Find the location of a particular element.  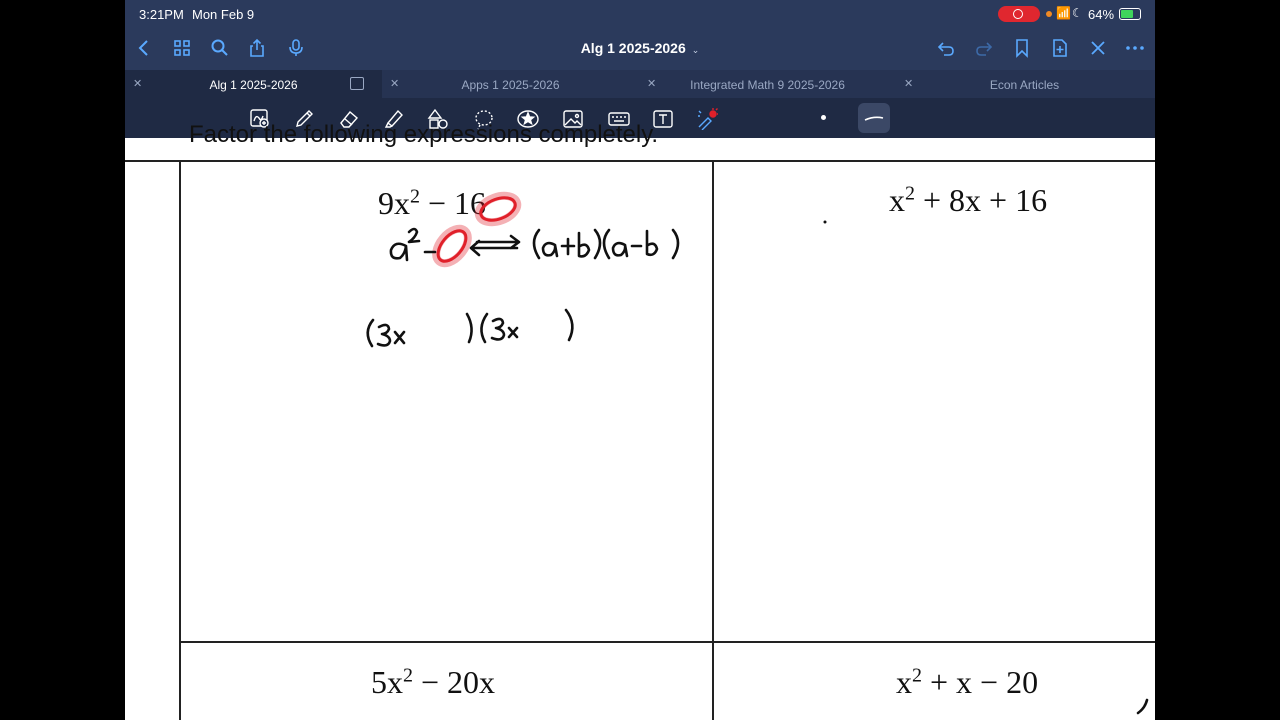

close-icon is located at coordinates (1098, 48).